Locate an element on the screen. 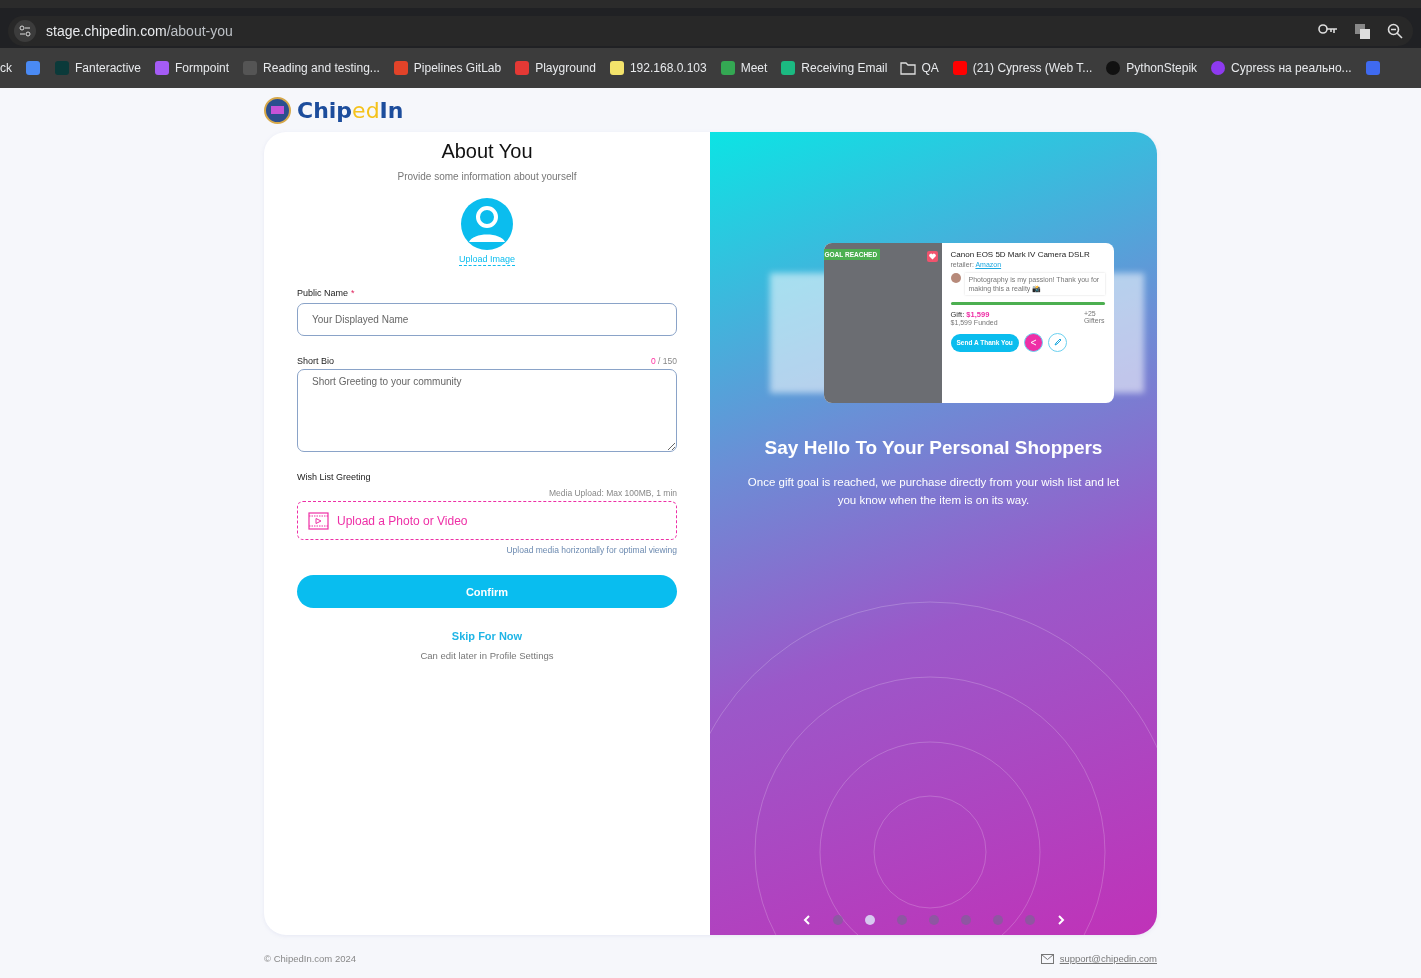  share-icon is located at coordinates (1033, 342).